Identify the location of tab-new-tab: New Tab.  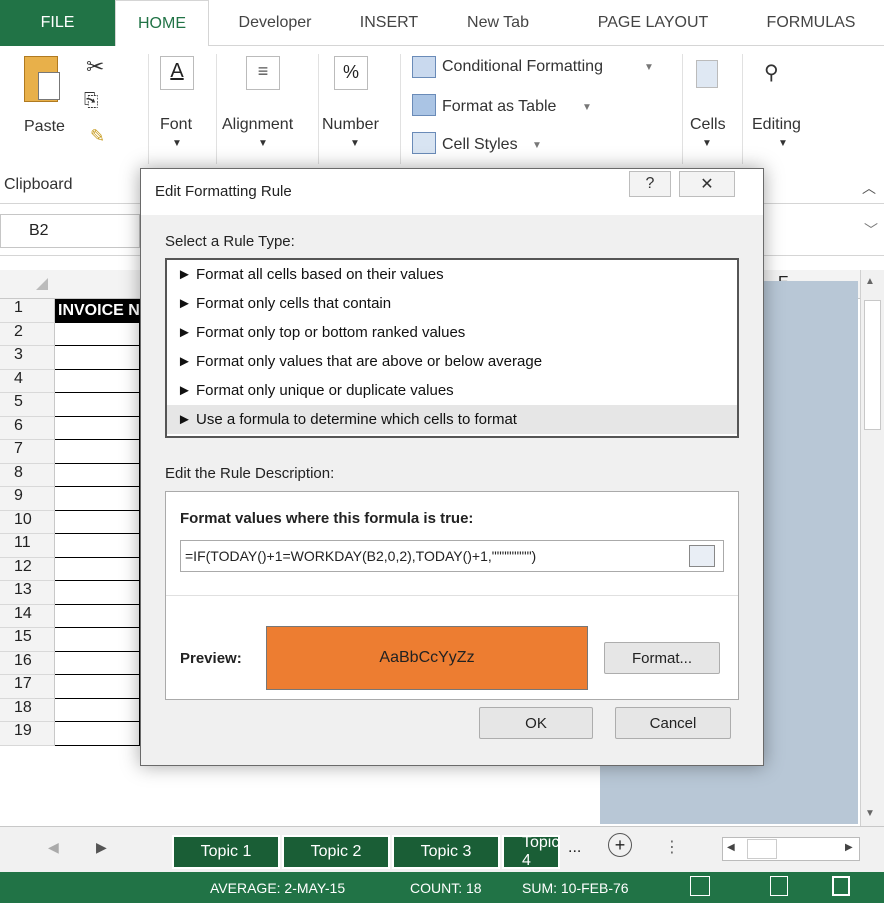
(498, 23).